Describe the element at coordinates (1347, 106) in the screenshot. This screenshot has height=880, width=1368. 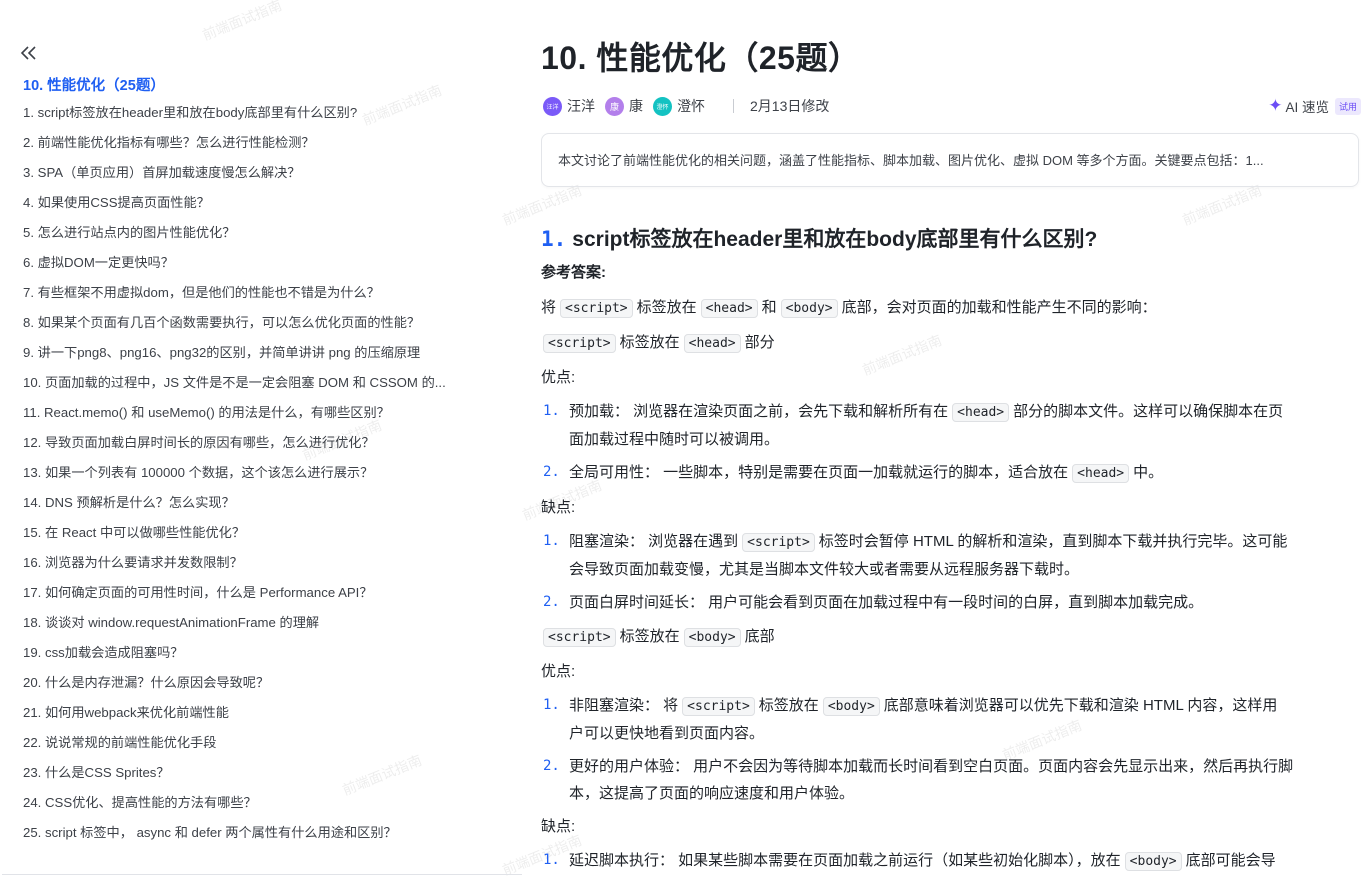
I see `trial-badge: 试用` at that location.